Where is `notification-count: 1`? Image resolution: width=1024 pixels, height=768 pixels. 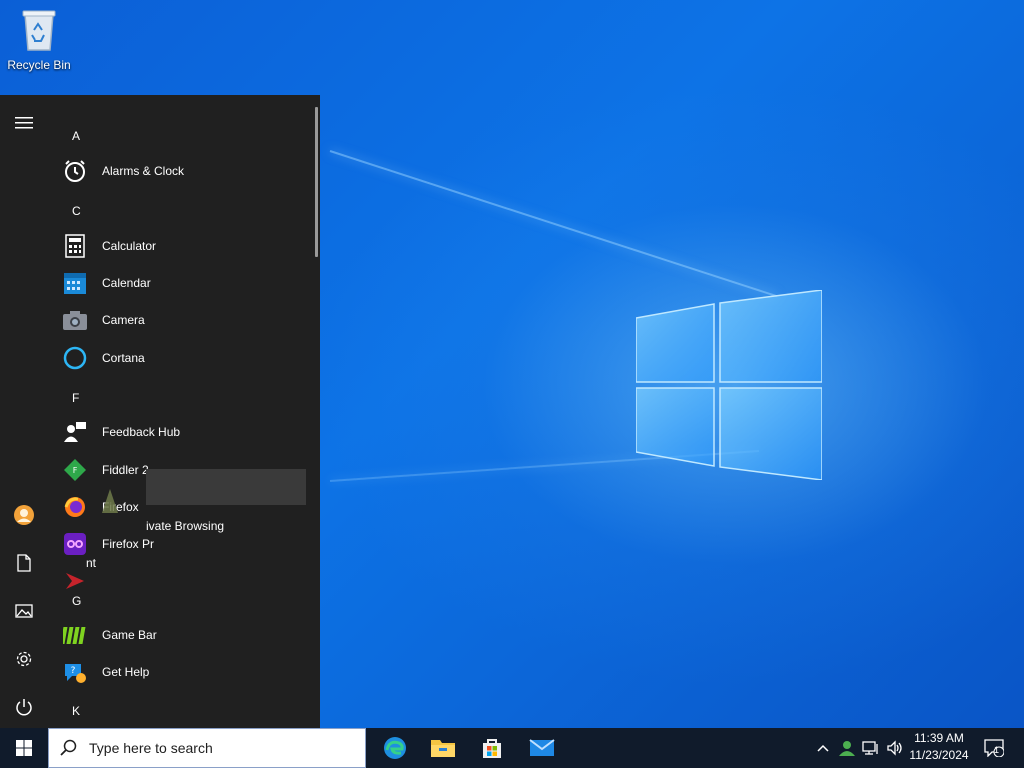
notification-count: 1 is located at coordinates (997, 750).